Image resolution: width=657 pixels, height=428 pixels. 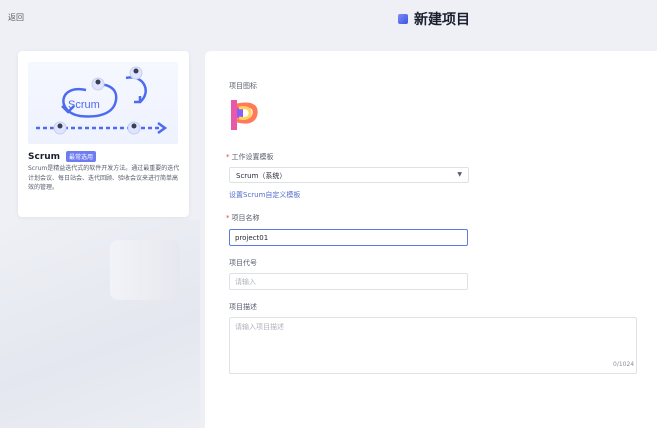 I want to click on custom-template-link: 设置Scrum自定义模板, so click(x=264, y=195).